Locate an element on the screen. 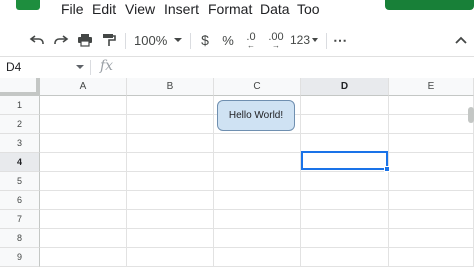 This screenshot has width=474, height=267. arrow-left-icon: ← is located at coordinates (251, 45).